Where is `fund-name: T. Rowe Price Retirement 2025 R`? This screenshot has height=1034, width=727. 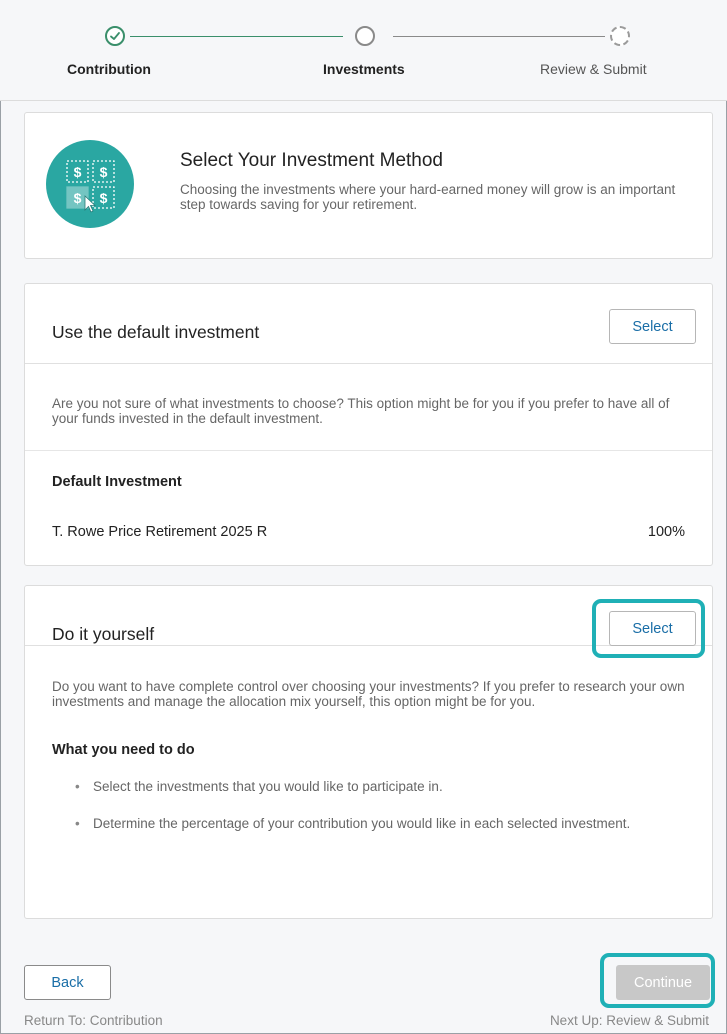 fund-name: T. Rowe Price Retirement 2025 R is located at coordinates (160, 532).